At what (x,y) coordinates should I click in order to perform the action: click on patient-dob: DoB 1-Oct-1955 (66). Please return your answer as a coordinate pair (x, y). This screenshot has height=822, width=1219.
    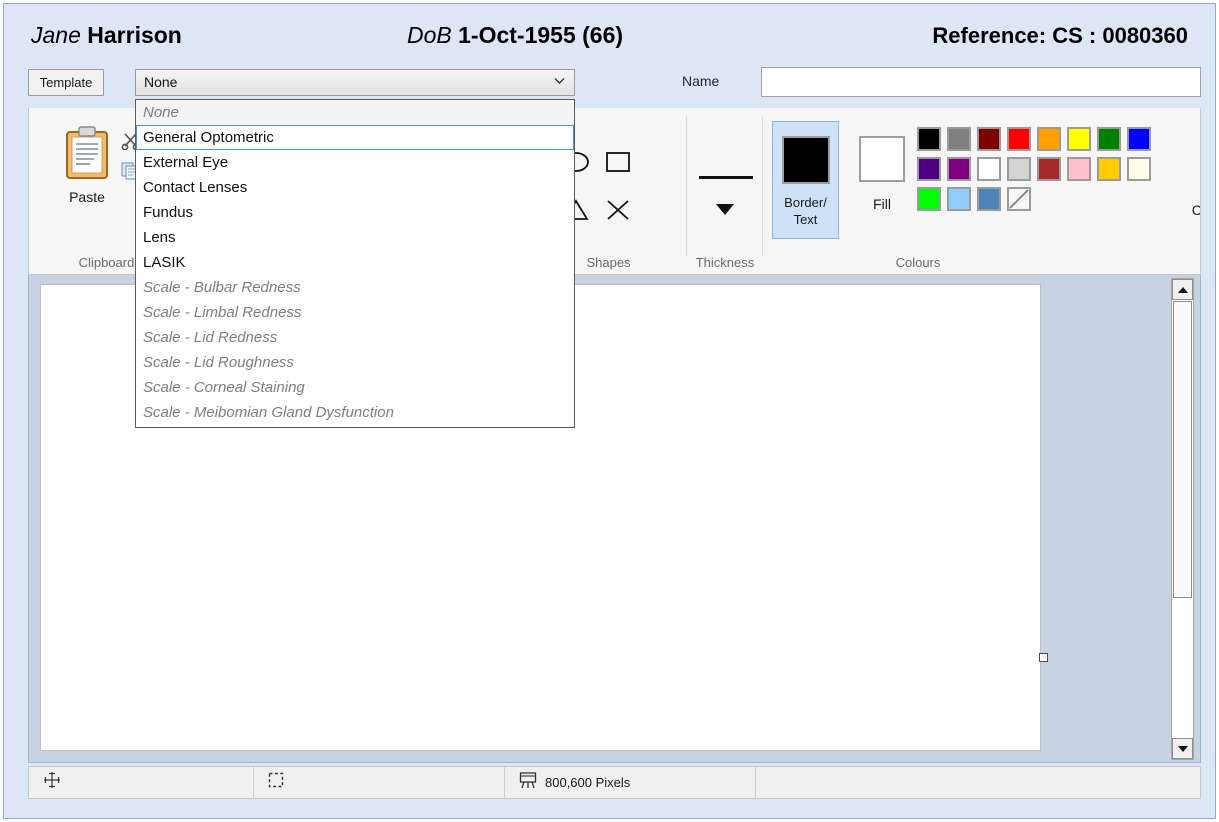
    Looking at the image, I should click on (515, 35).